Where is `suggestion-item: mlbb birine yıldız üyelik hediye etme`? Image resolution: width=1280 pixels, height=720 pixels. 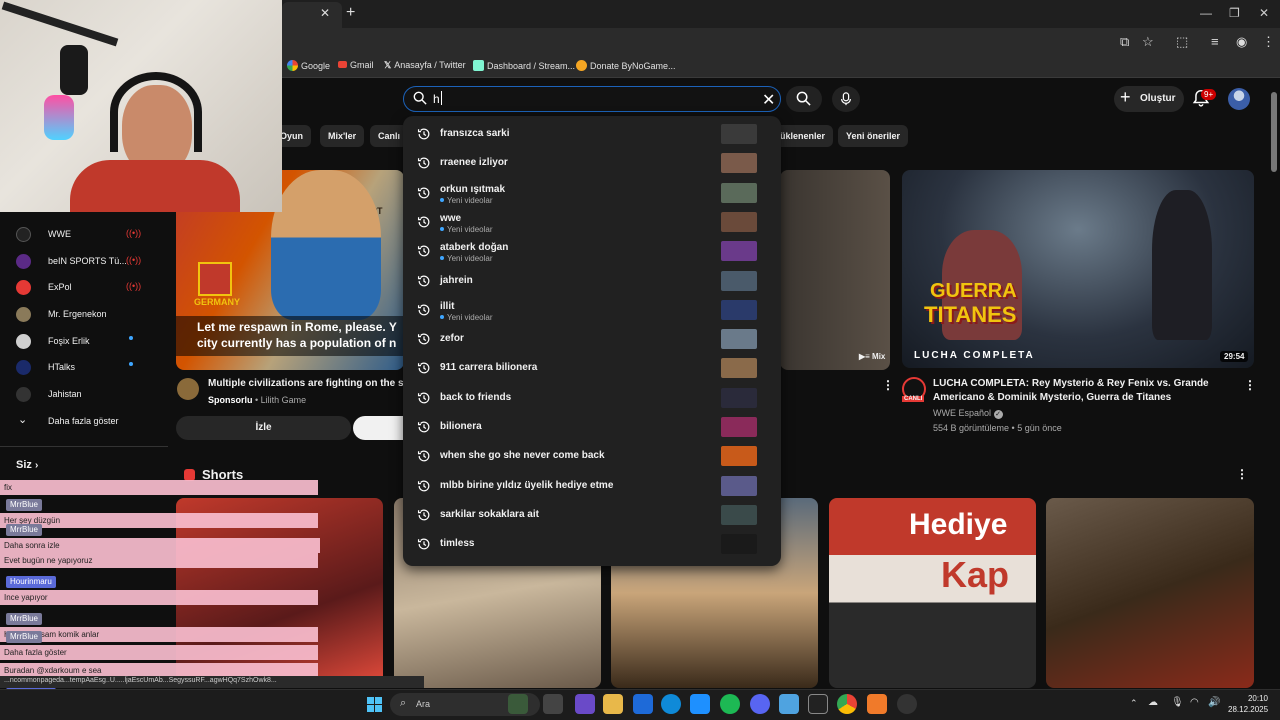
suggestion-item: mlbb birine yıldız üyelik hediye etme is located at coordinates (592, 486).